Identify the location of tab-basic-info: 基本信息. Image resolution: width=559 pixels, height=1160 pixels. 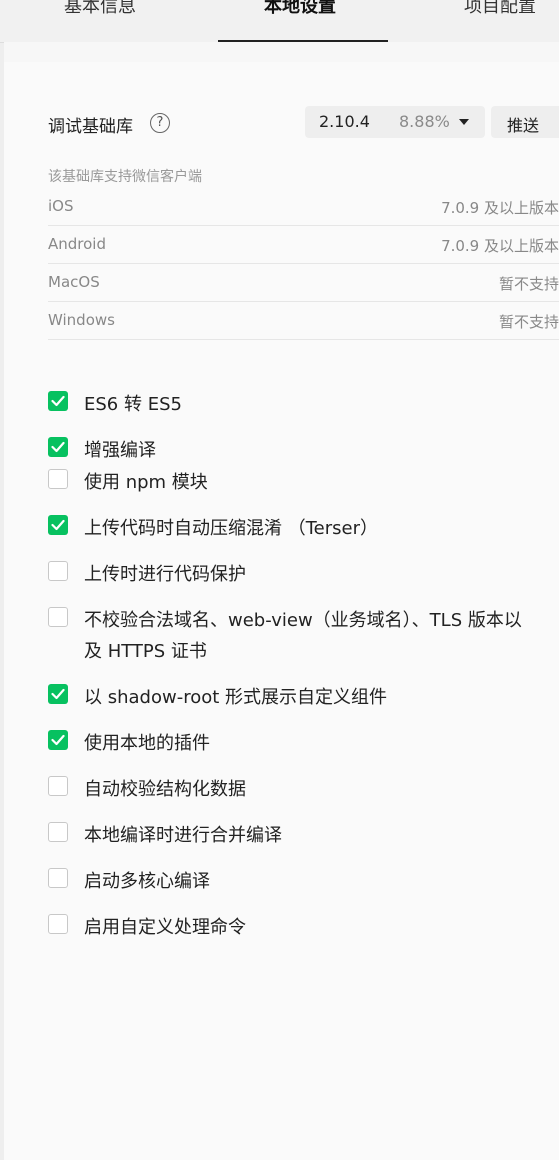
(100, 14).